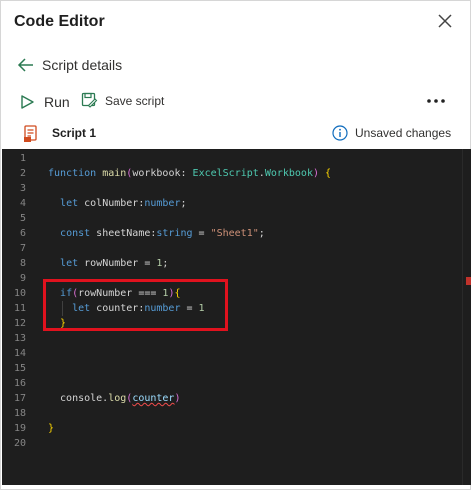 Image resolution: width=474 pixels, height=492 pixels. I want to click on line-number: 10, so click(19, 293).